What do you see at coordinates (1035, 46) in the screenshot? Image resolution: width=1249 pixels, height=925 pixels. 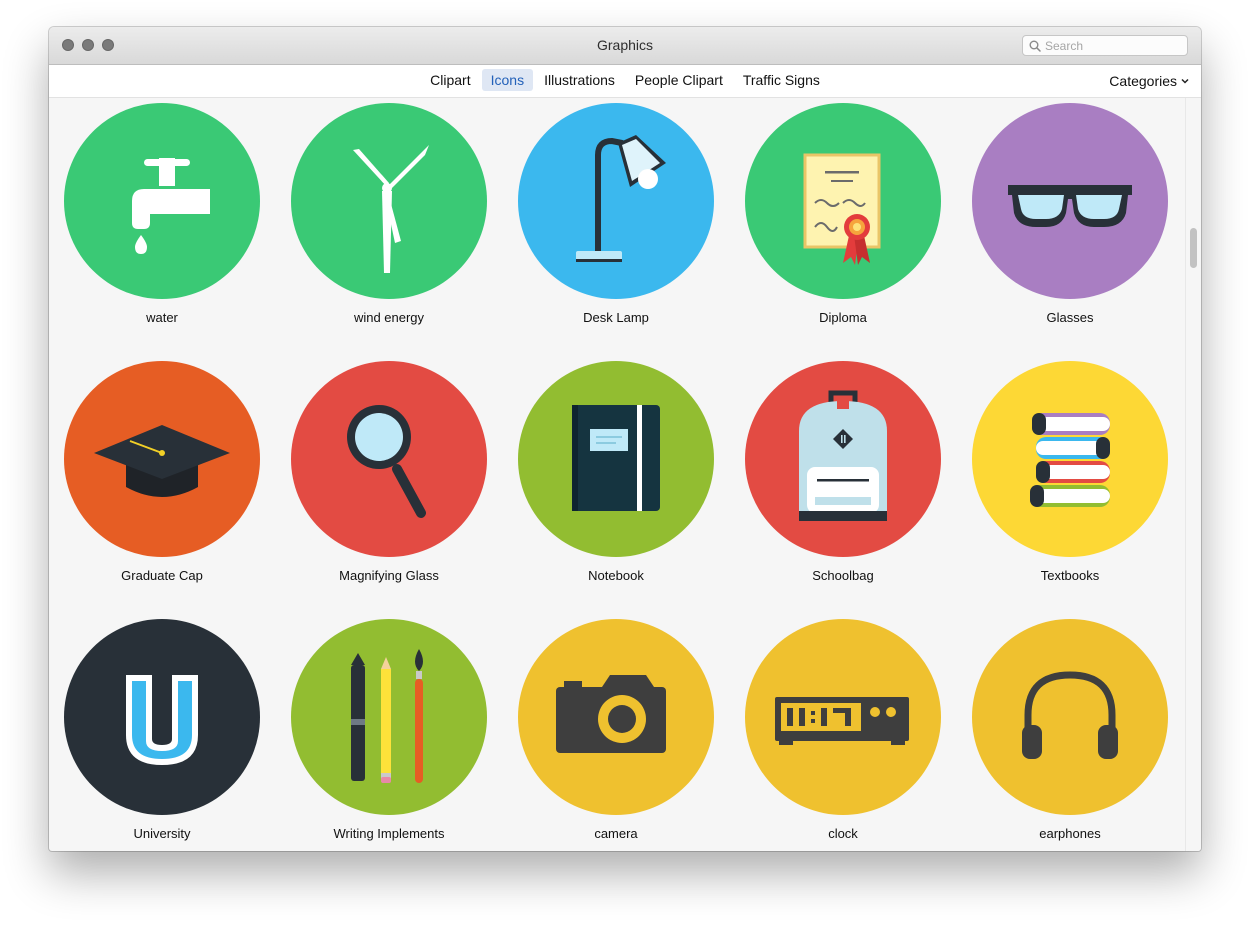 I see `search-icon` at bounding box center [1035, 46].